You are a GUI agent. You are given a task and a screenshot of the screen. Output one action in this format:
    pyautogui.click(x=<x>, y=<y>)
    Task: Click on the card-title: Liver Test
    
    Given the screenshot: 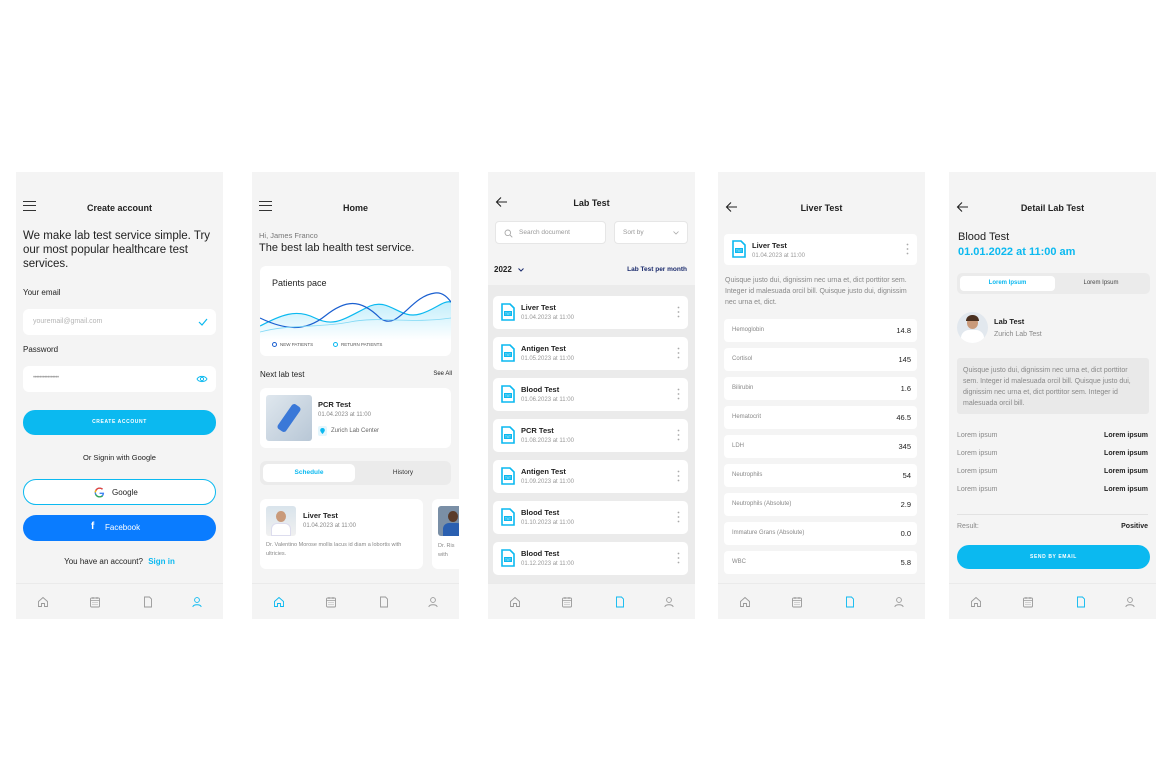 What is the action you would take?
    pyautogui.click(x=320, y=515)
    